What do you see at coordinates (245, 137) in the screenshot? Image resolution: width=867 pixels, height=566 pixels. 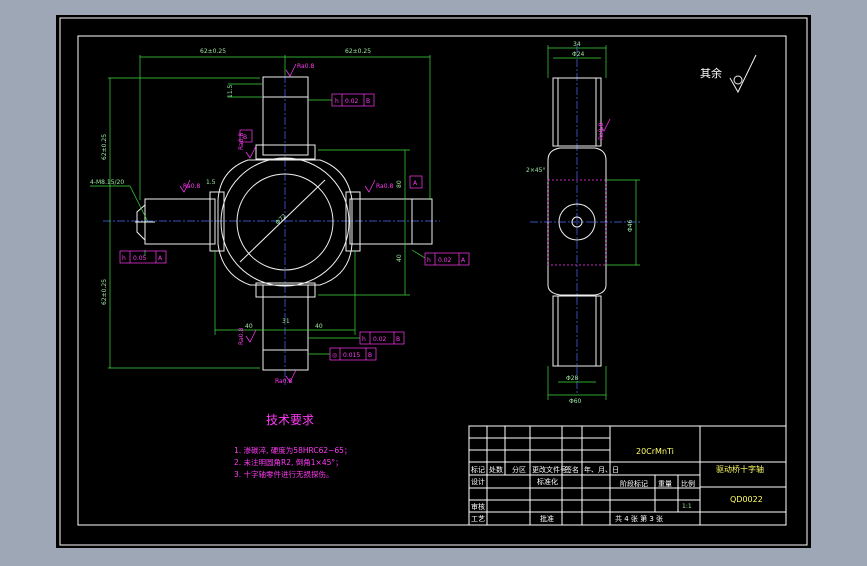 I see `datum-b-label: B` at bounding box center [245, 137].